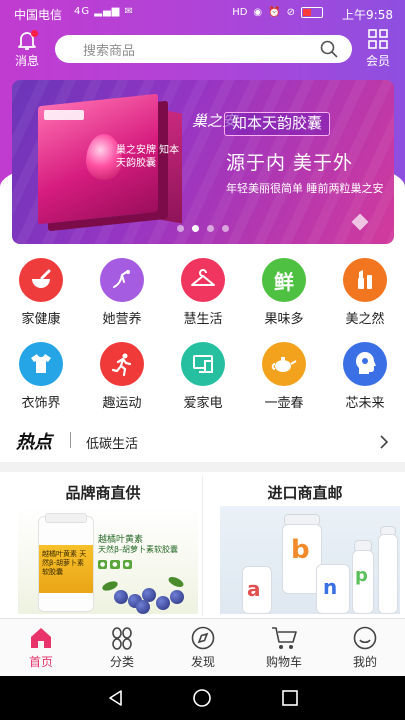  I want to click on message-button: 消息, so click(27, 49).